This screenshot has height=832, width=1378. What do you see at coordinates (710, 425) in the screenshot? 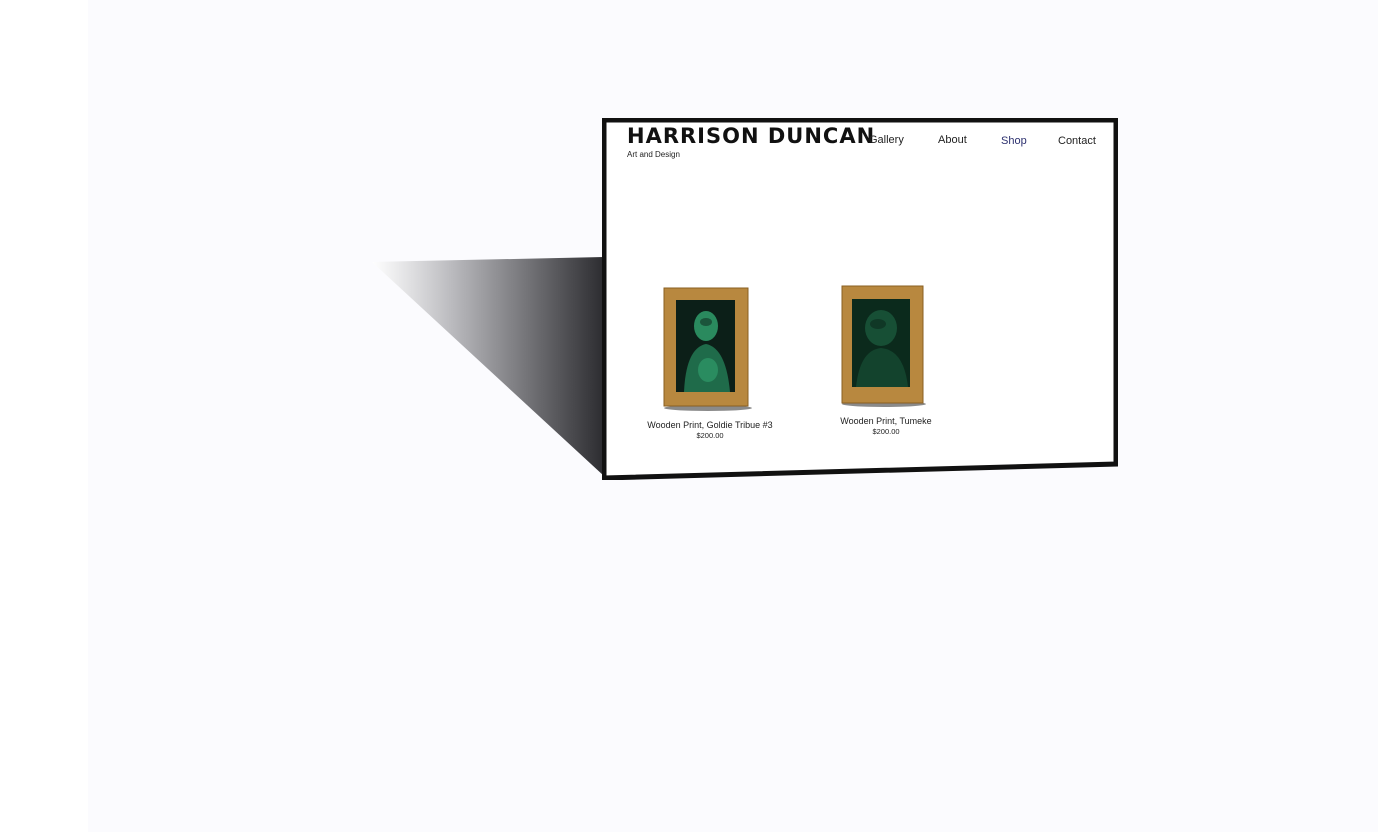
I see `product-name: Wooden Print, Goldie Tribue #3` at bounding box center [710, 425].